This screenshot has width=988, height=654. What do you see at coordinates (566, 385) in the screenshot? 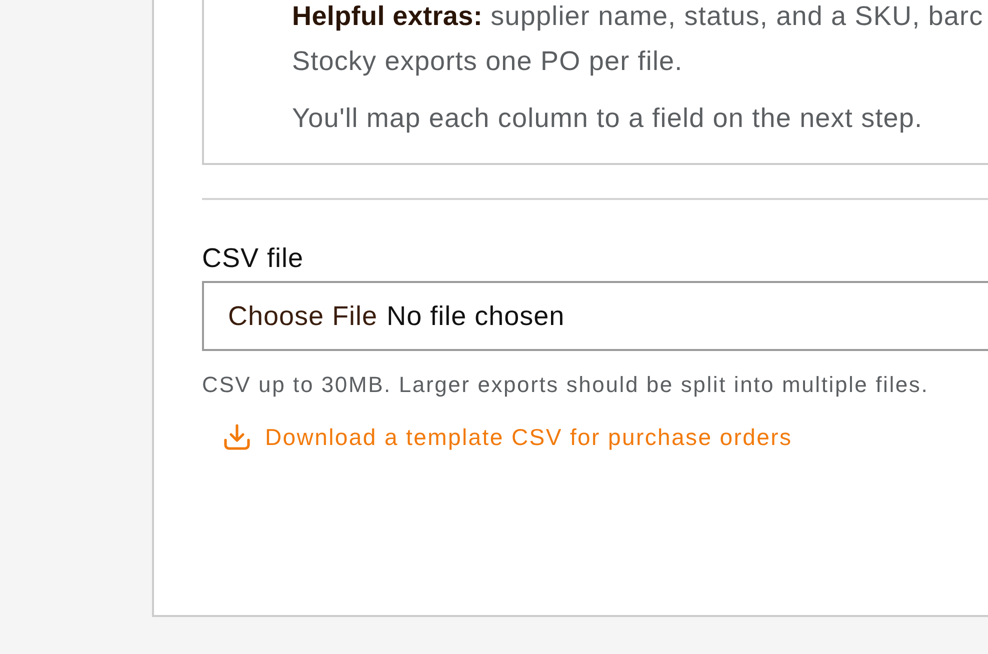
I see `help-text: CSV up to 30MB. Larger exports should be split into multiple files.` at bounding box center [566, 385].